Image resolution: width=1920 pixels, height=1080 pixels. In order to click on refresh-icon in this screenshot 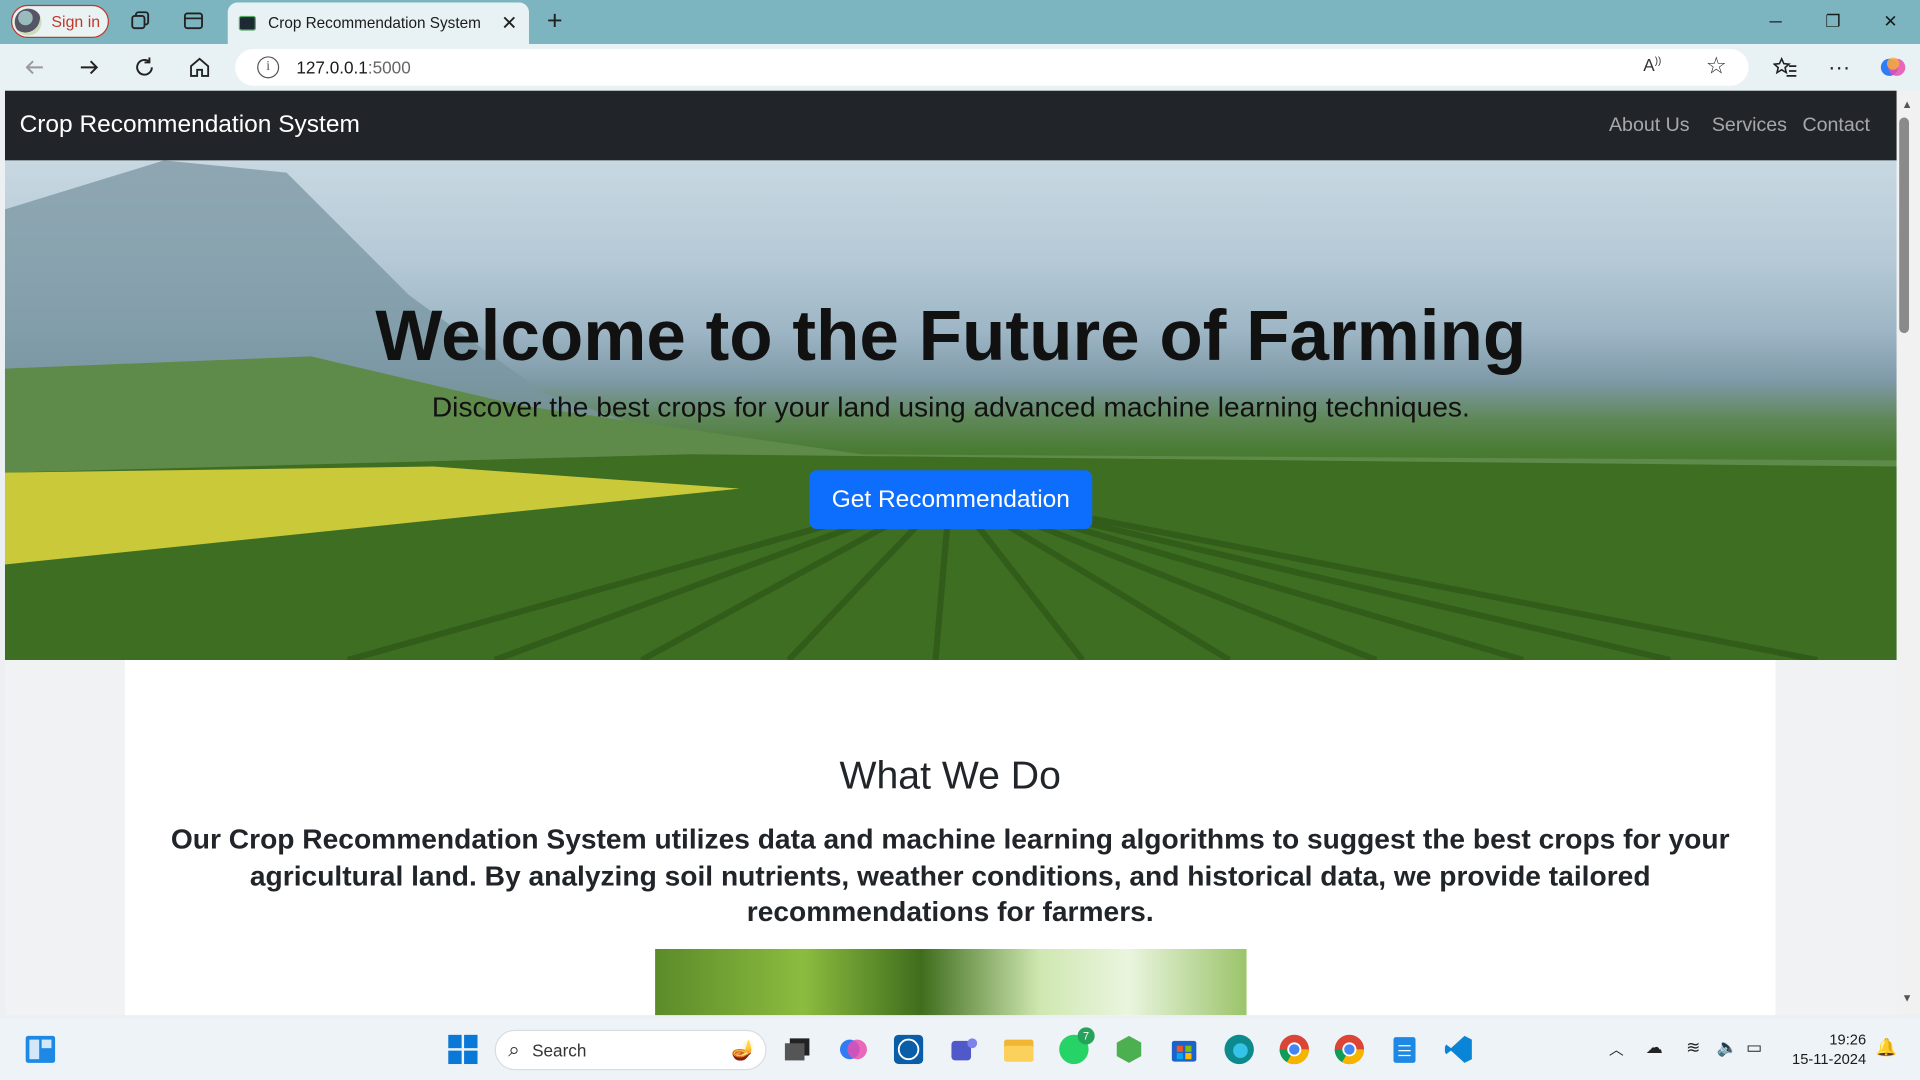, I will do `click(144, 67)`.